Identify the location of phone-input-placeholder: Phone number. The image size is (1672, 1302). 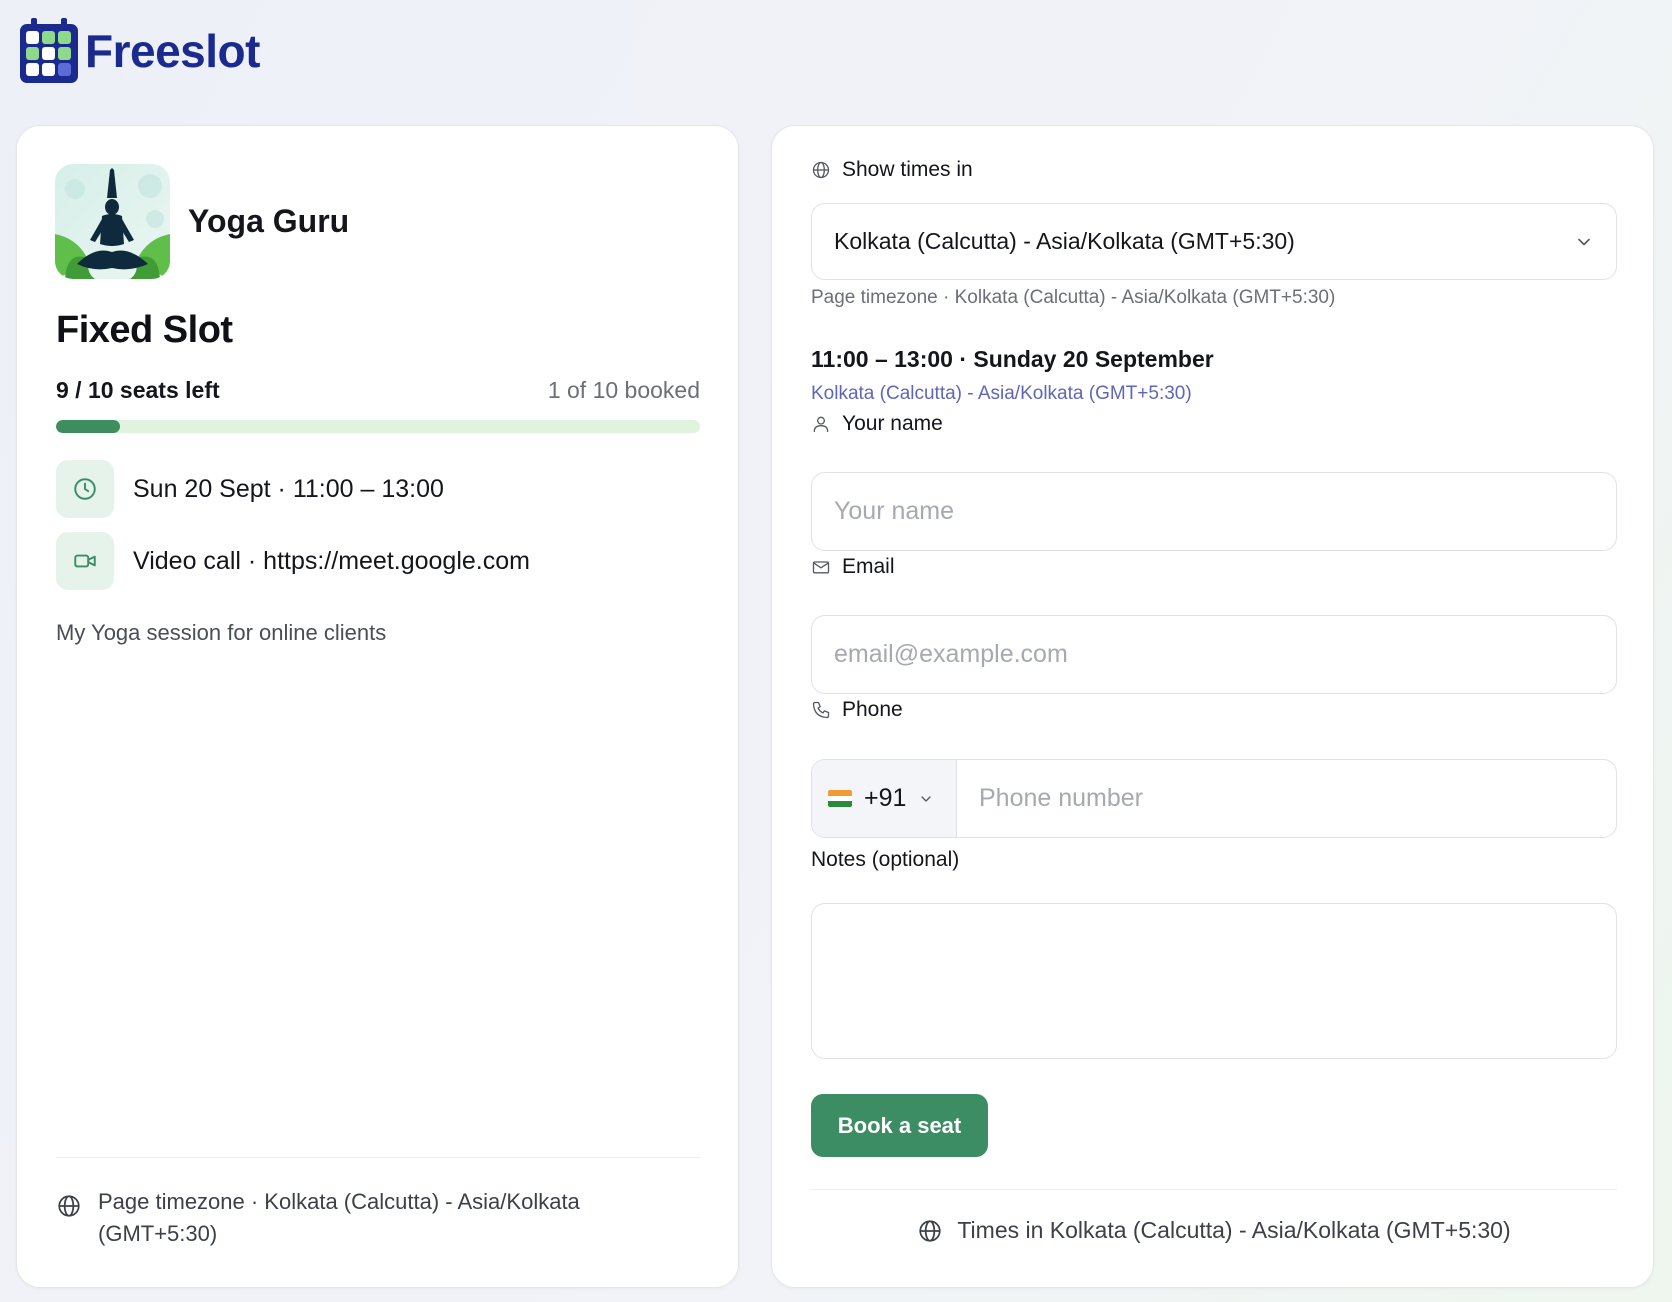
(1061, 798).